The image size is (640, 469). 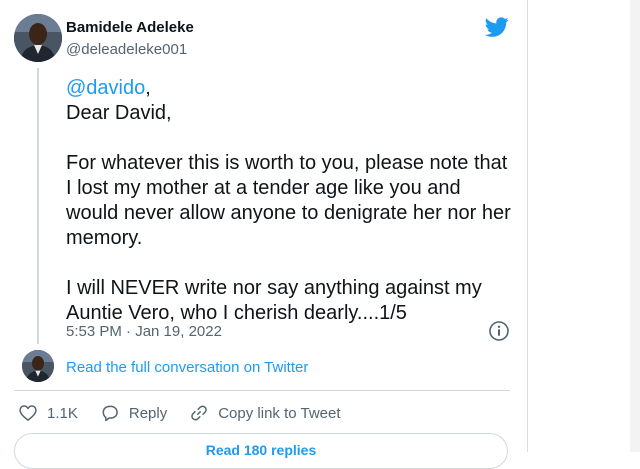 I want to click on copy-link-label: Copy link to Tweet, so click(x=279, y=413).